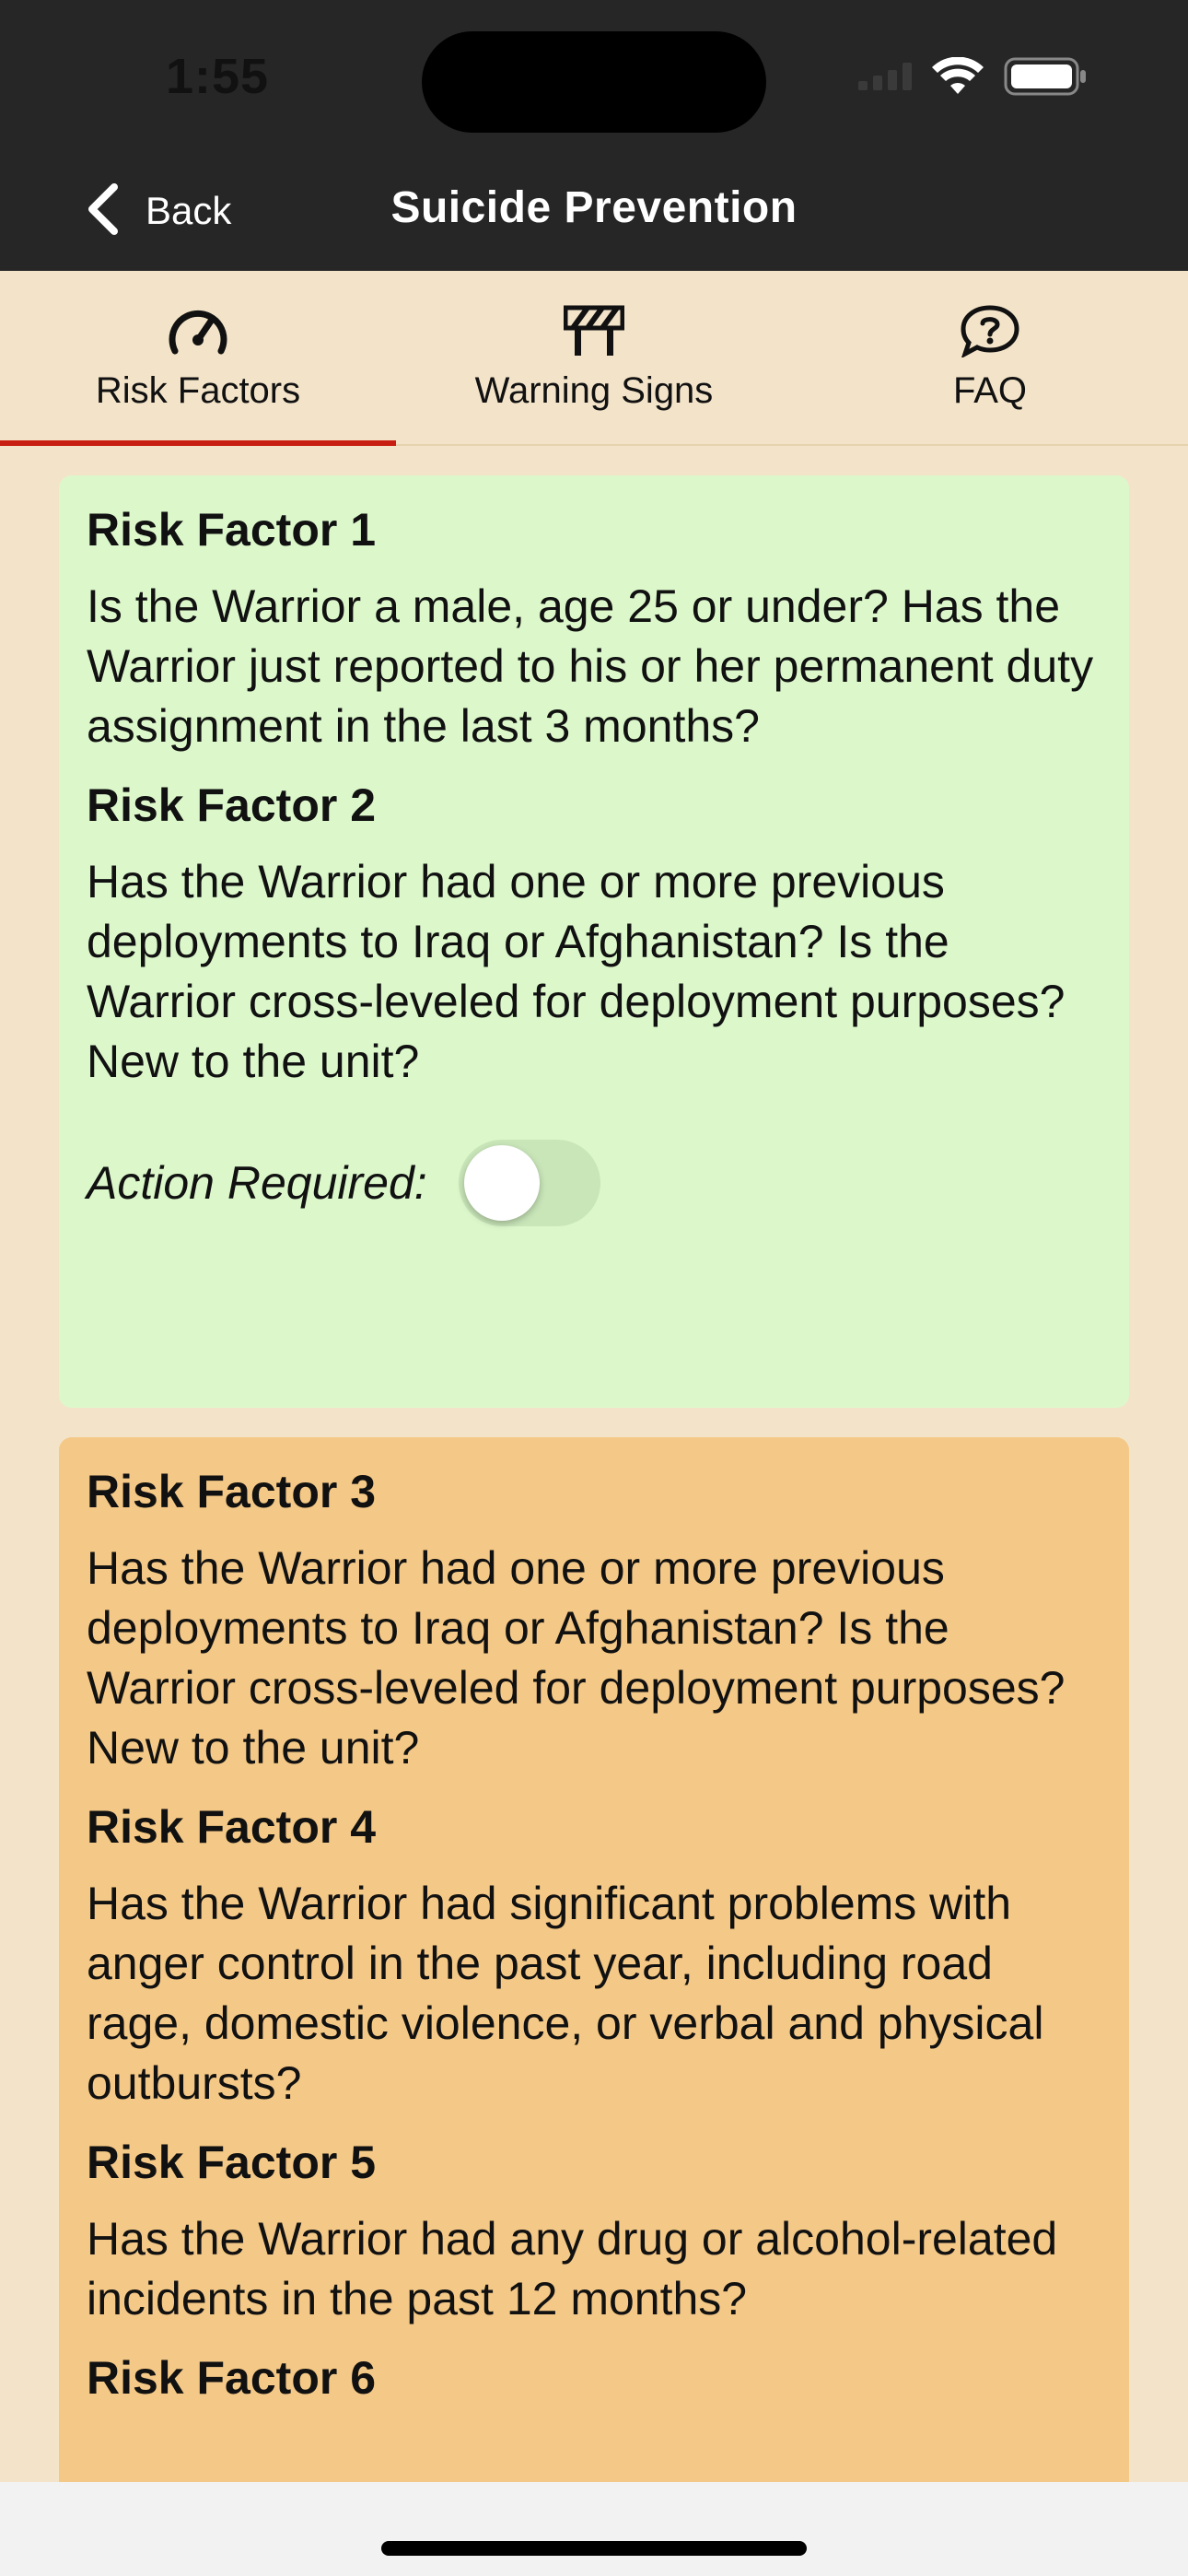 This screenshot has height=2576, width=1188. Describe the element at coordinates (232, 2378) in the screenshot. I see `risk-factor-title: Risk Factor 6` at that location.